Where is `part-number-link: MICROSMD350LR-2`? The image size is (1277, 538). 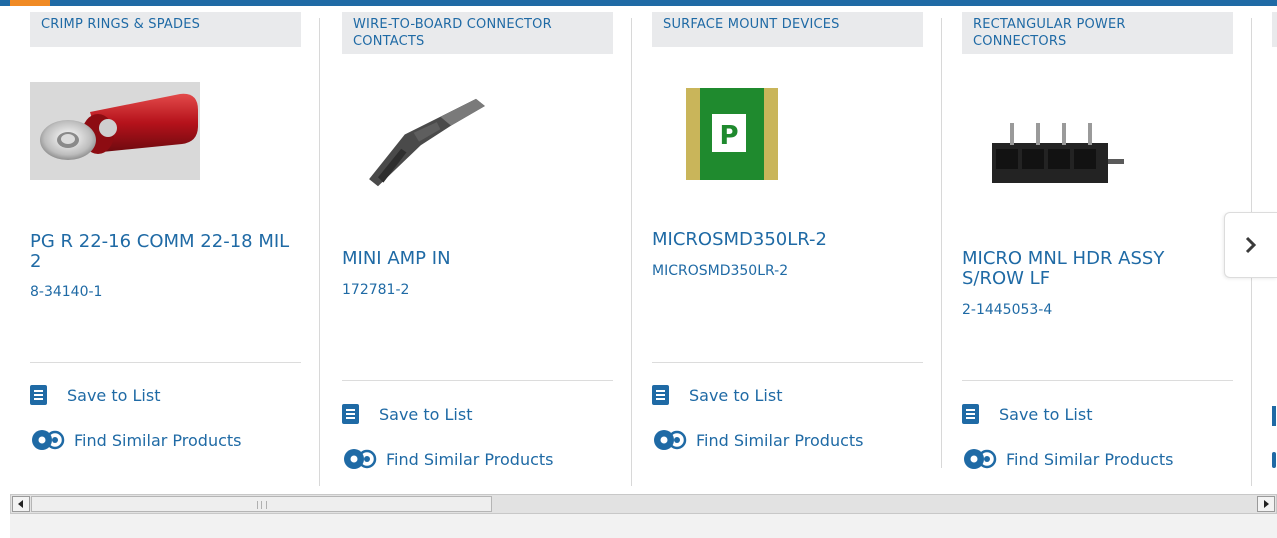 part-number-link: MICROSMD350LR-2 is located at coordinates (720, 271).